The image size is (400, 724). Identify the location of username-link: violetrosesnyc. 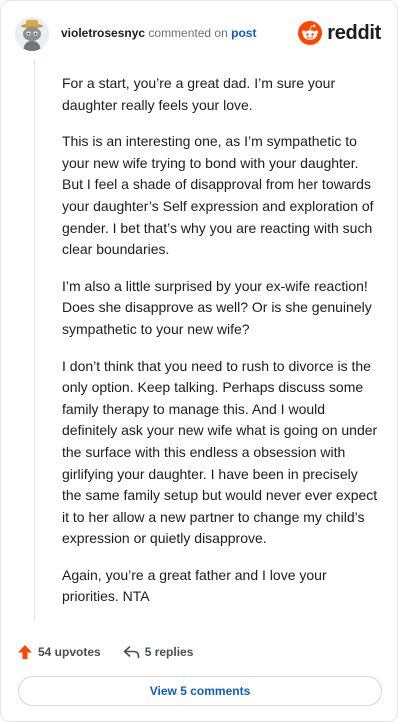
(103, 33).